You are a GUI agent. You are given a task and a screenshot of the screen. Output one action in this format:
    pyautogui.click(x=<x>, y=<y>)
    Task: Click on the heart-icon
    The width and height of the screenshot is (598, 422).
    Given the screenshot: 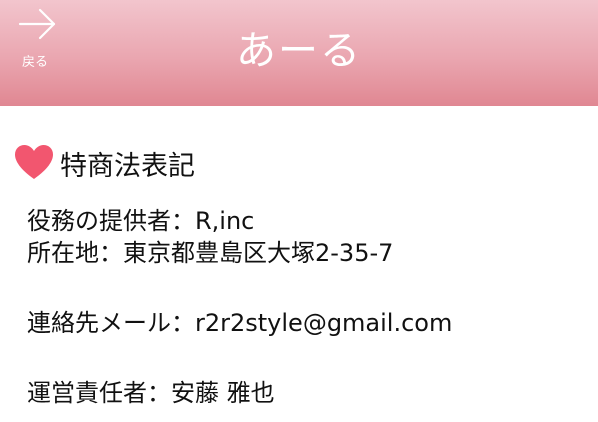 What is the action you would take?
    pyautogui.click(x=34, y=162)
    